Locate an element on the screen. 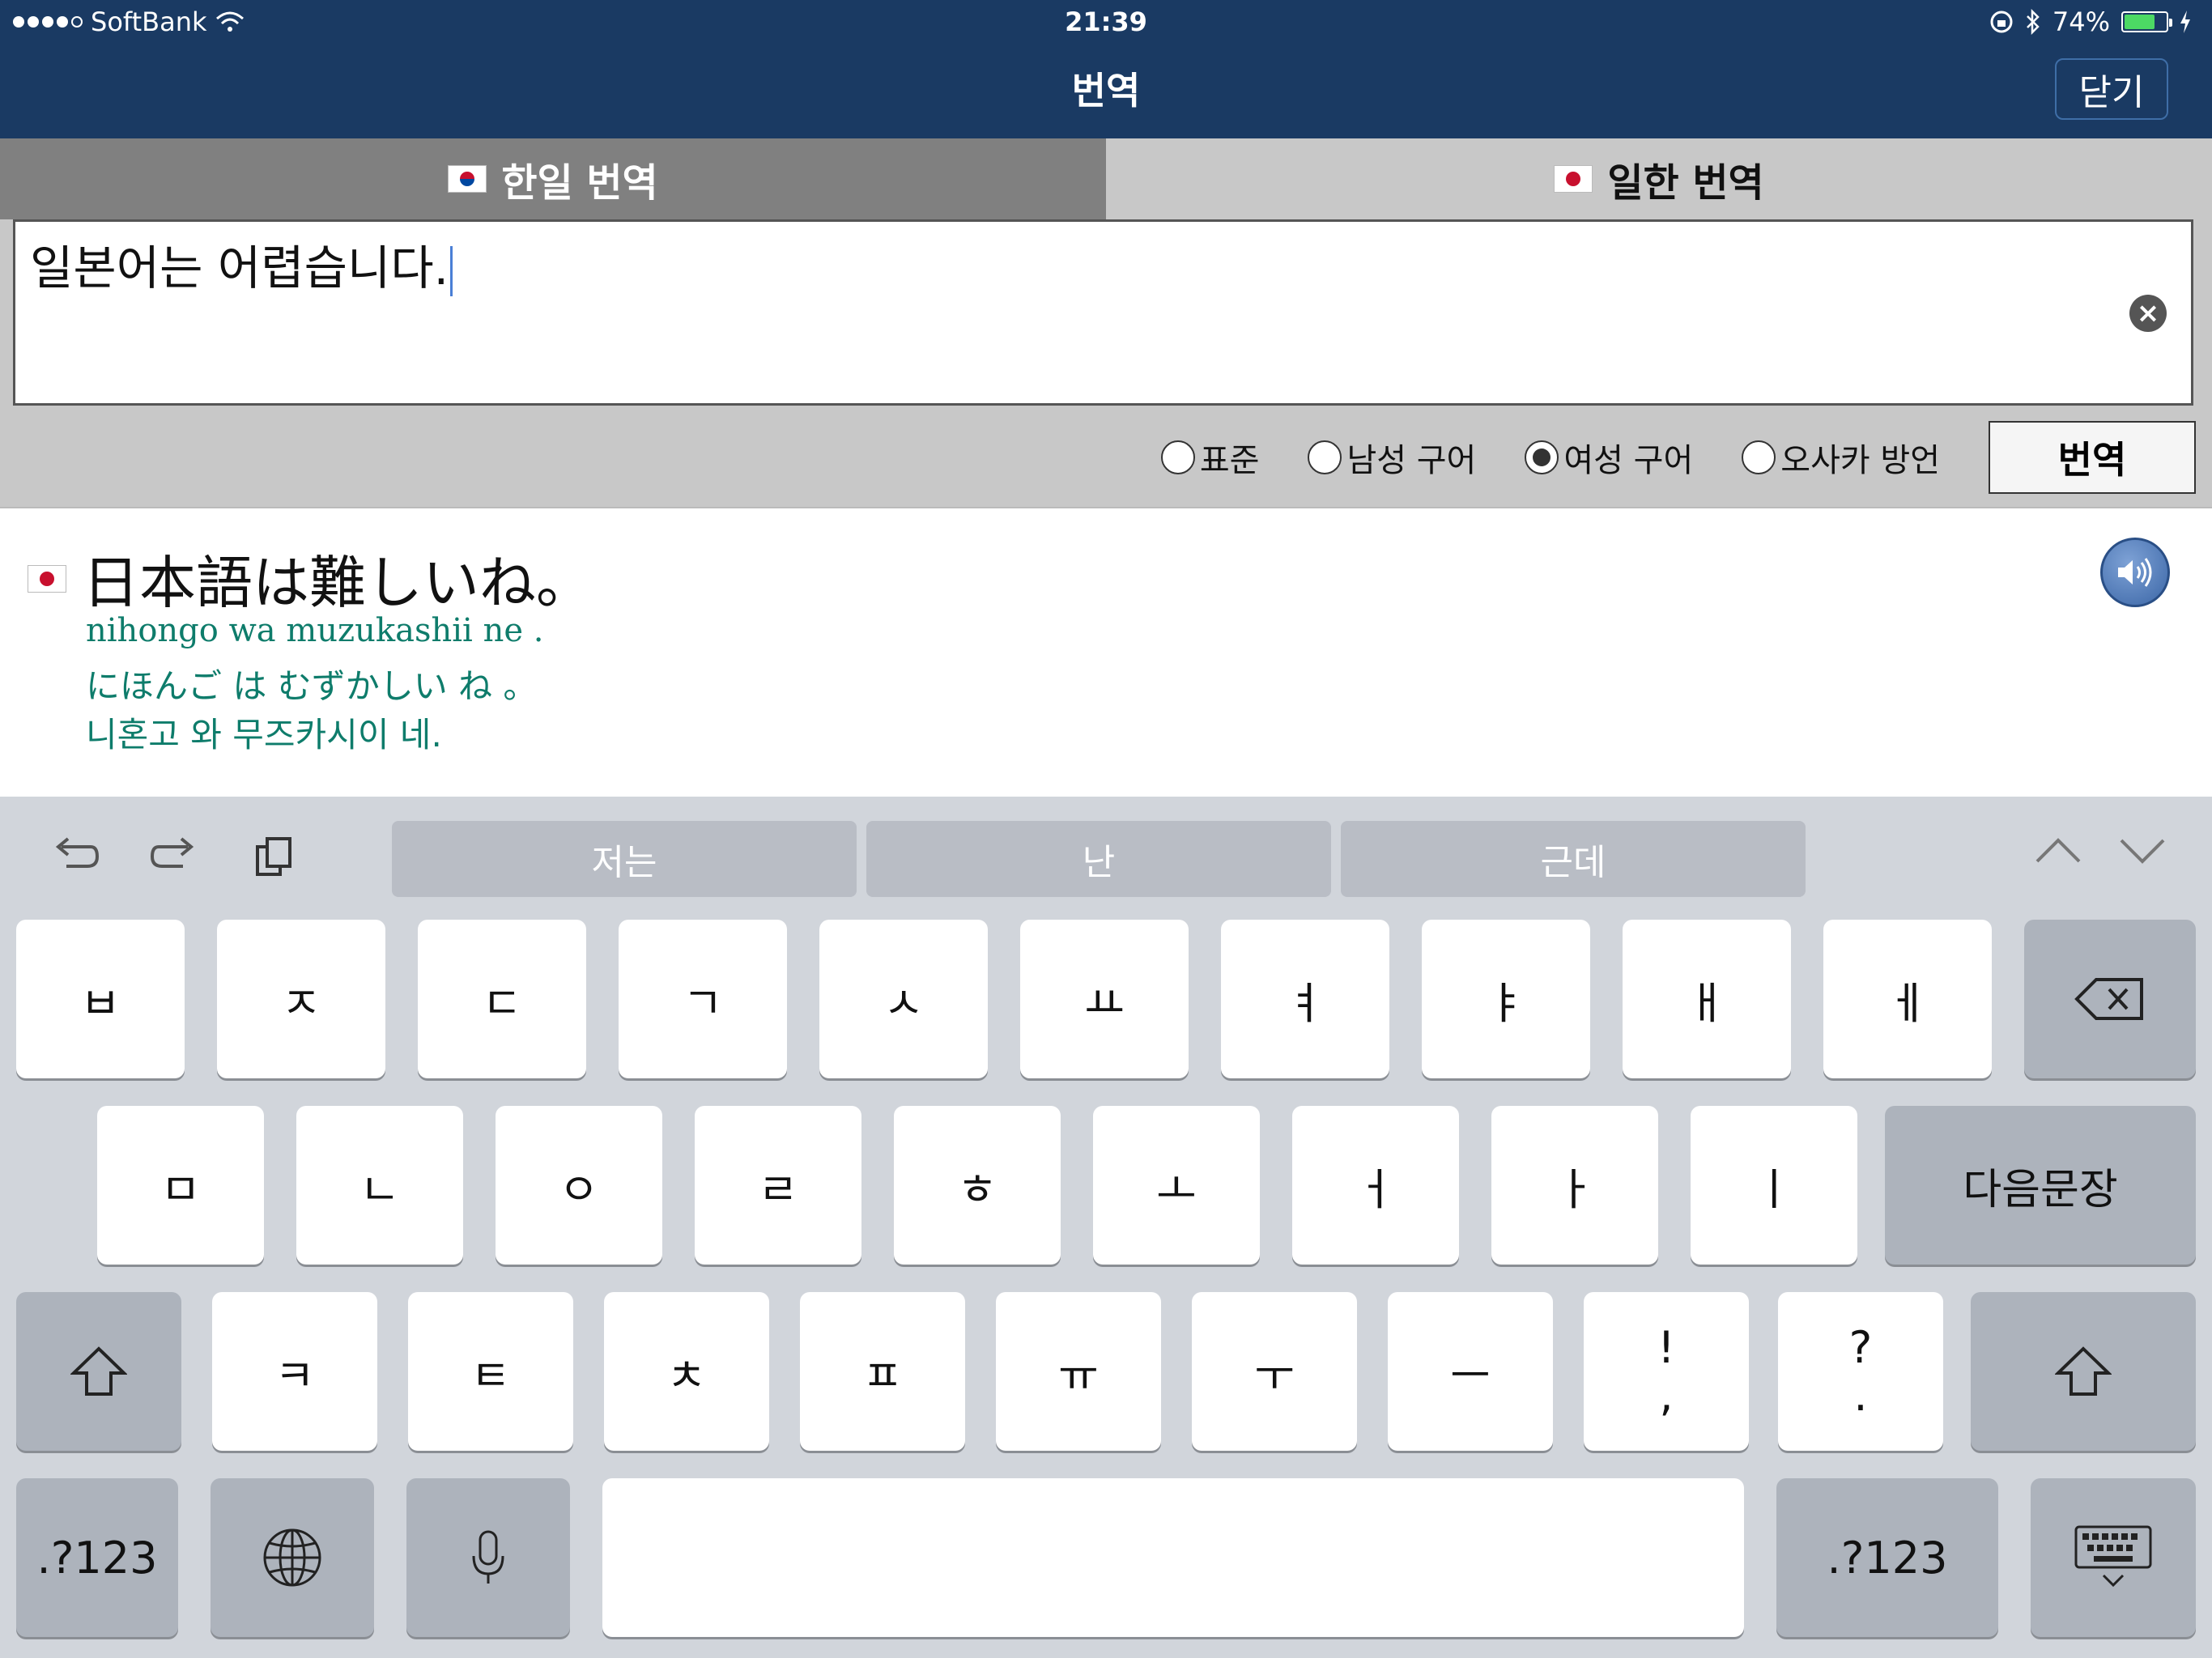 The height and width of the screenshot is (1658, 2212). key-p: ㅍ is located at coordinates (883, 1371).